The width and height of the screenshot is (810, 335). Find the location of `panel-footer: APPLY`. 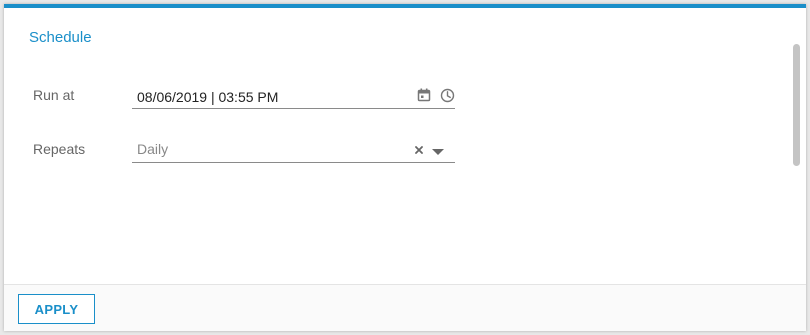

panel-footer: APPLY is located at coordinates (405, 307).